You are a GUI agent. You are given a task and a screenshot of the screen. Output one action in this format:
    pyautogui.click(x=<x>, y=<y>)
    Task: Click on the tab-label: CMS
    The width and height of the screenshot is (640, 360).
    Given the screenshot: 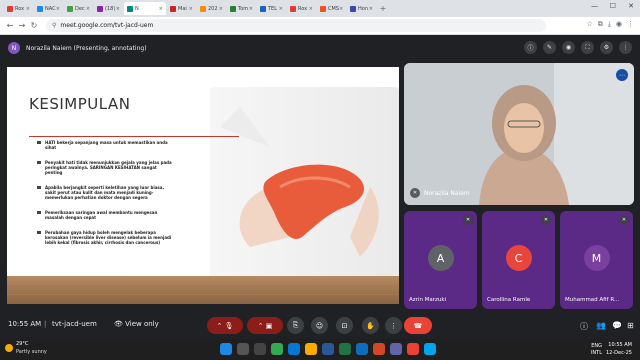 What is the action you would take?
    pyautogui.click(x=333, y=8)
    